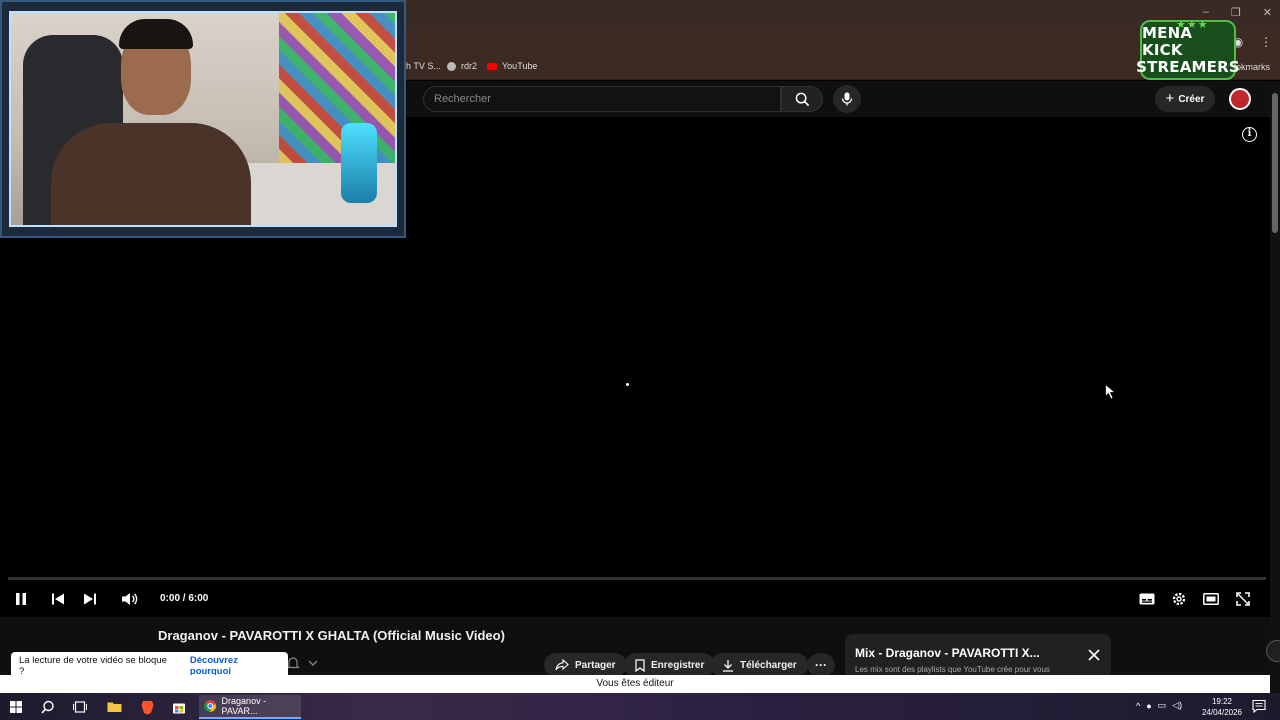 The image size is (1280, 720). I want to click on subtitles-icon, so click(1147, 599).